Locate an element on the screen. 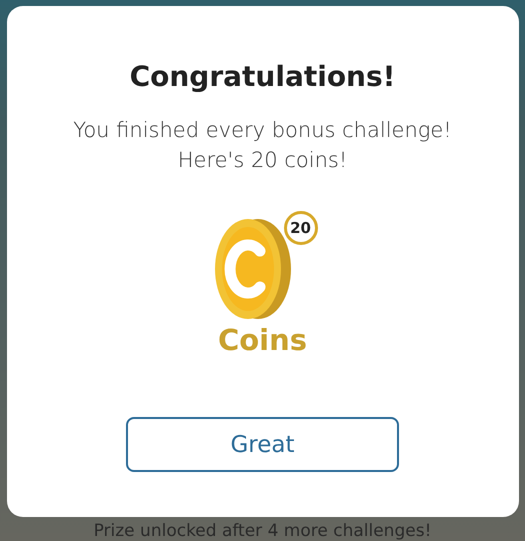 The height and width of the screenshot is (541, 525). dialog-title: Congratulations! is located at coordinates (263, 76).